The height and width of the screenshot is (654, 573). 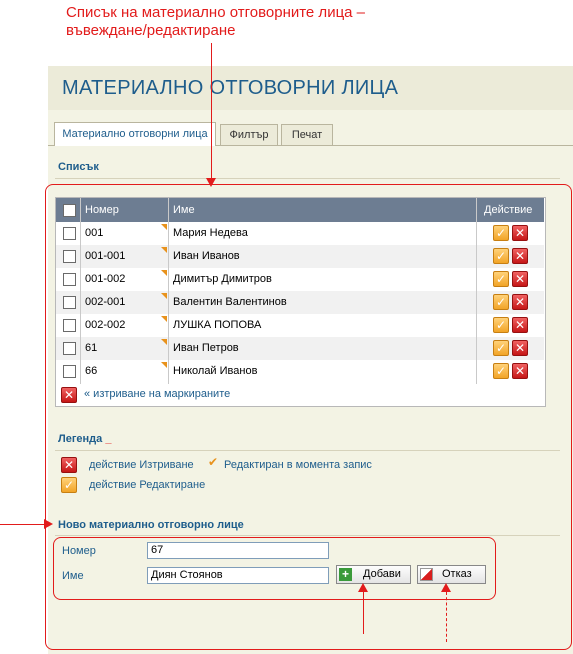 I want to click on tab-filter: Филтър, so click(x=249, y=134).